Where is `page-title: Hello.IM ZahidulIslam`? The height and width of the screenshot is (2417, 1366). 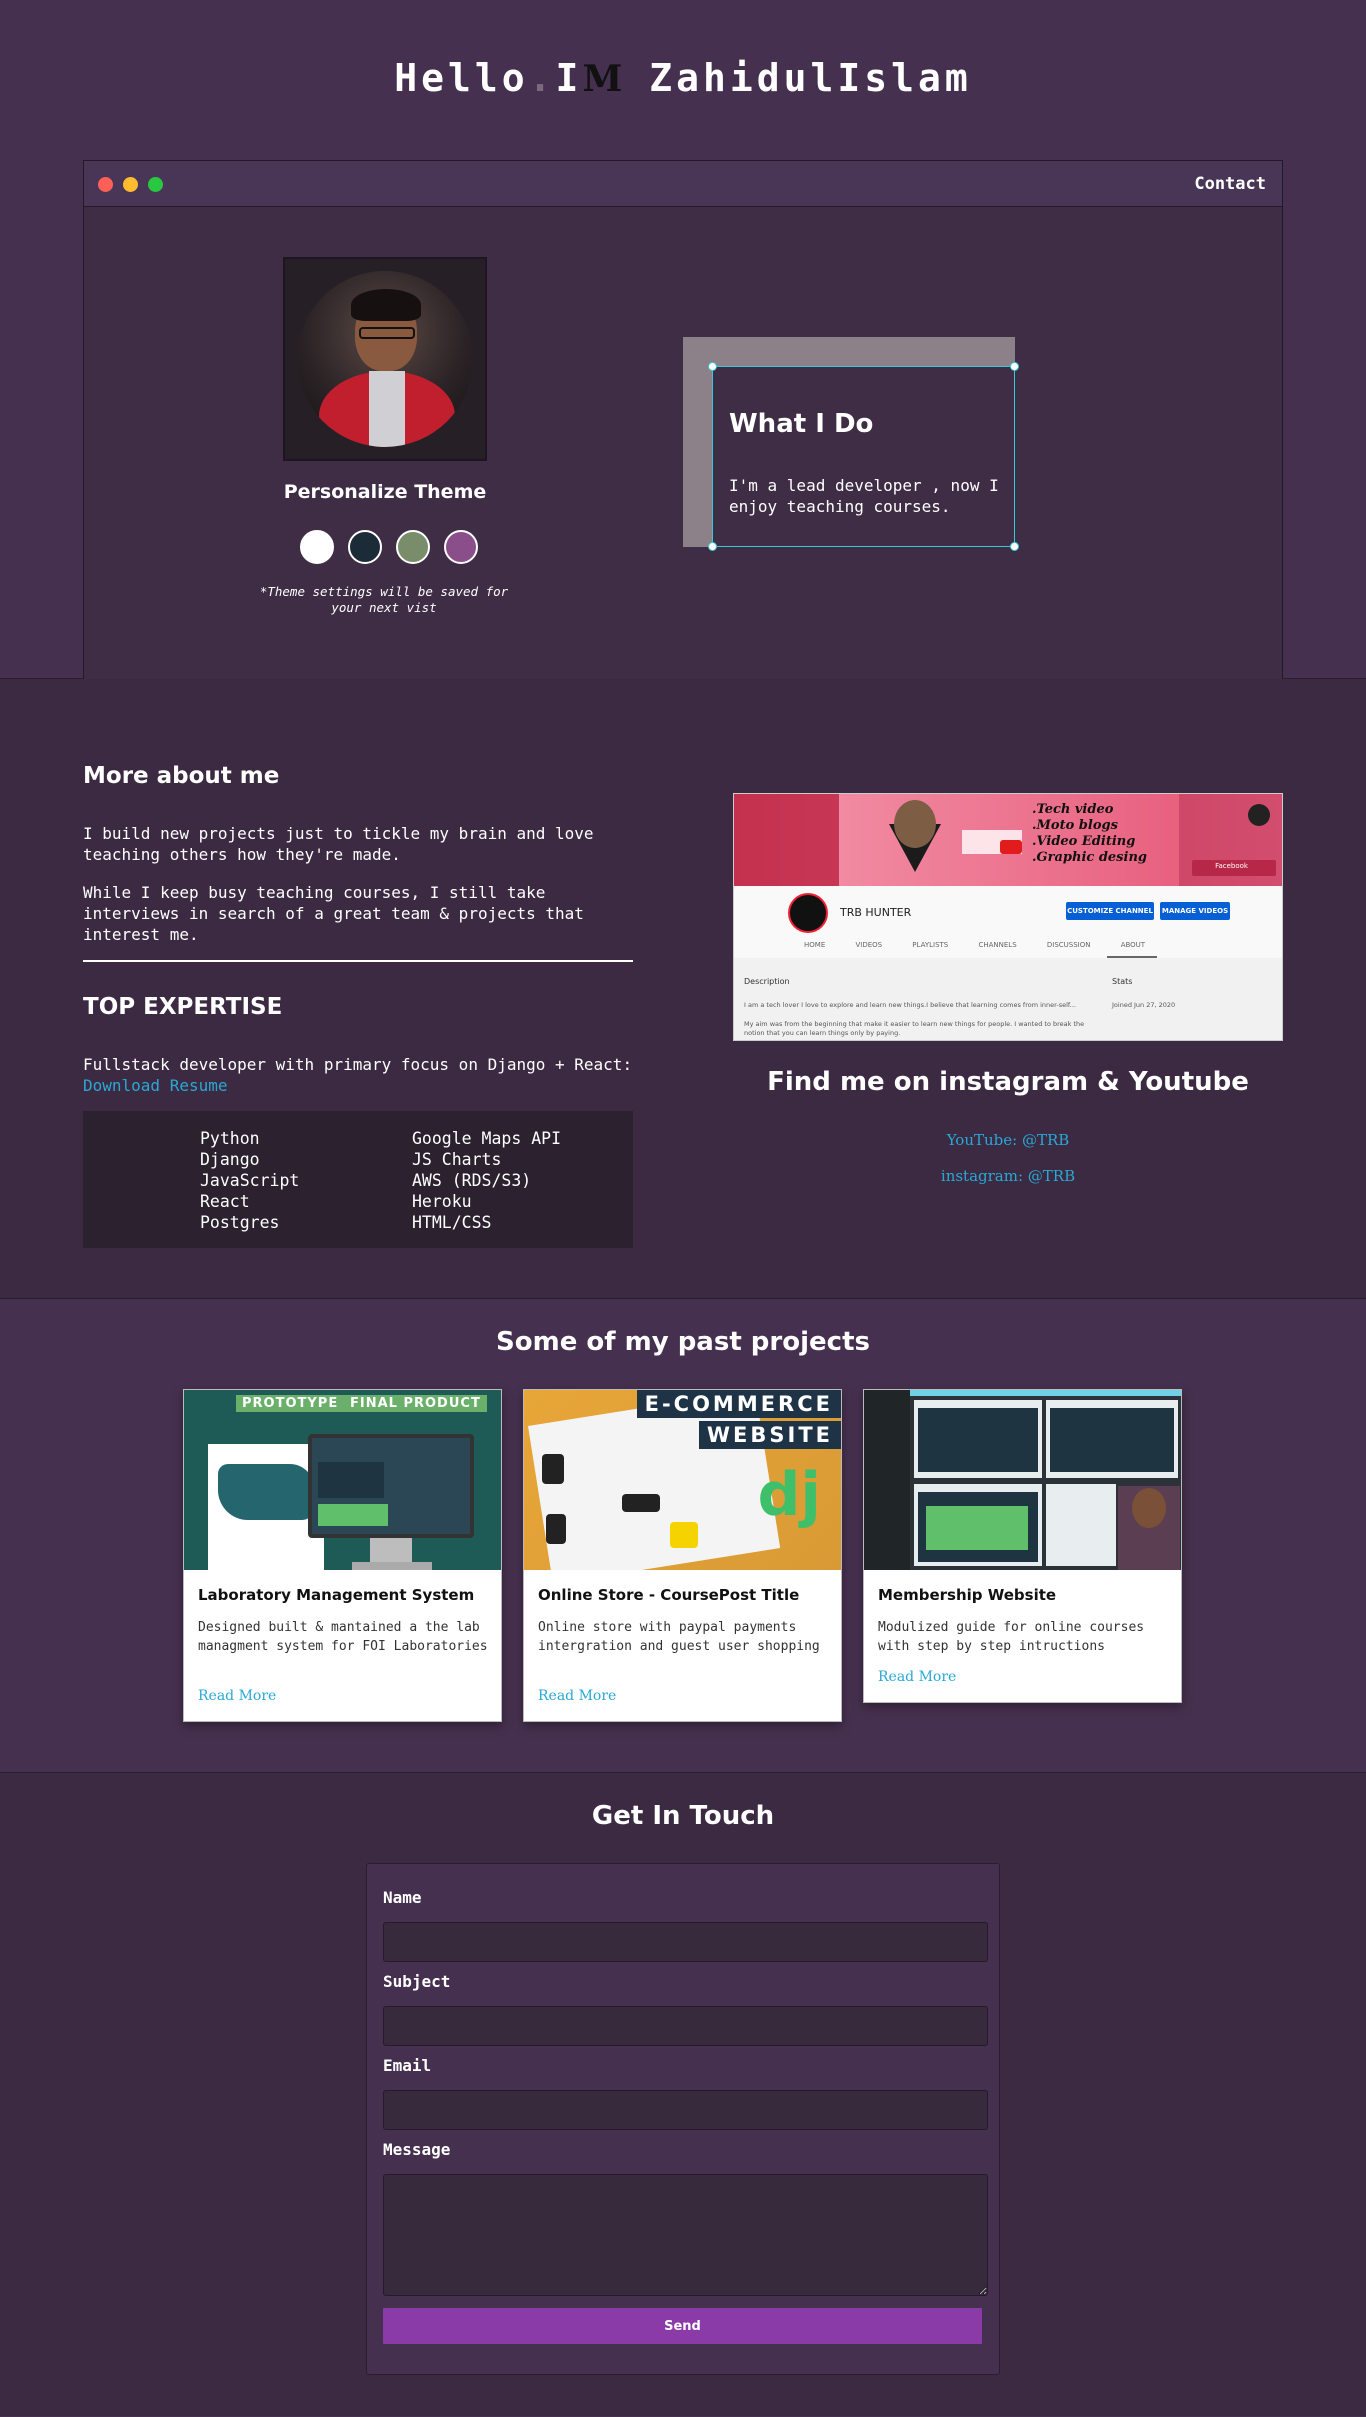 page-title: Hello.IM ZahidulIslam is located at coordinates (683, 78).